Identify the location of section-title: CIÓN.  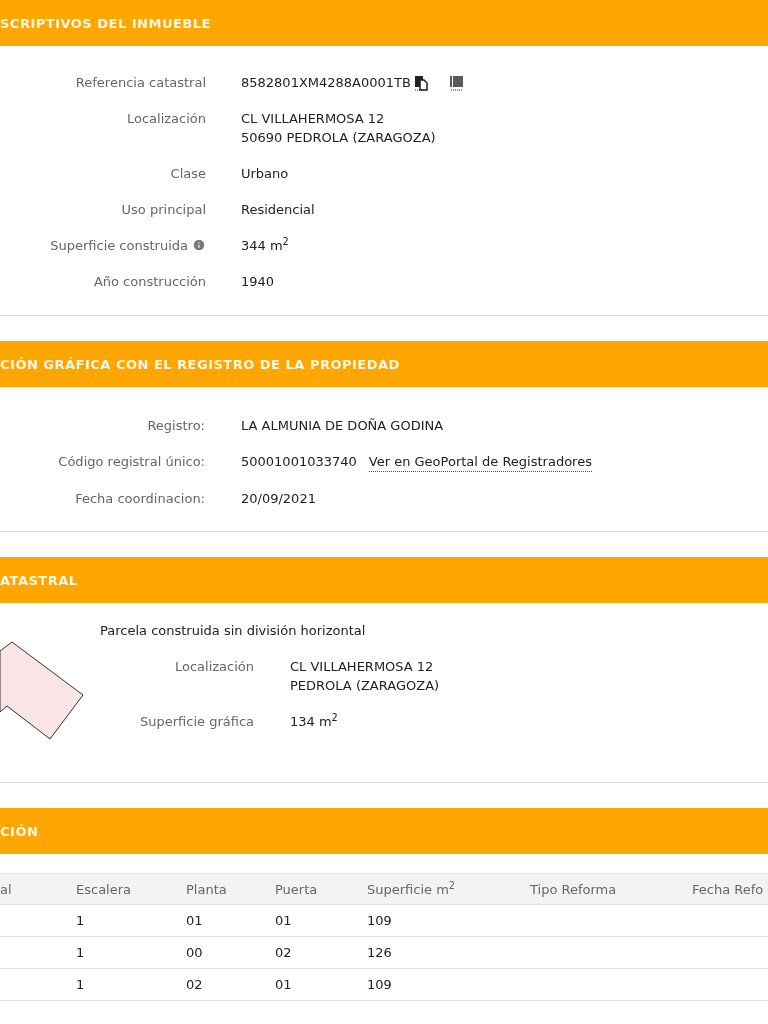
(19, 831).